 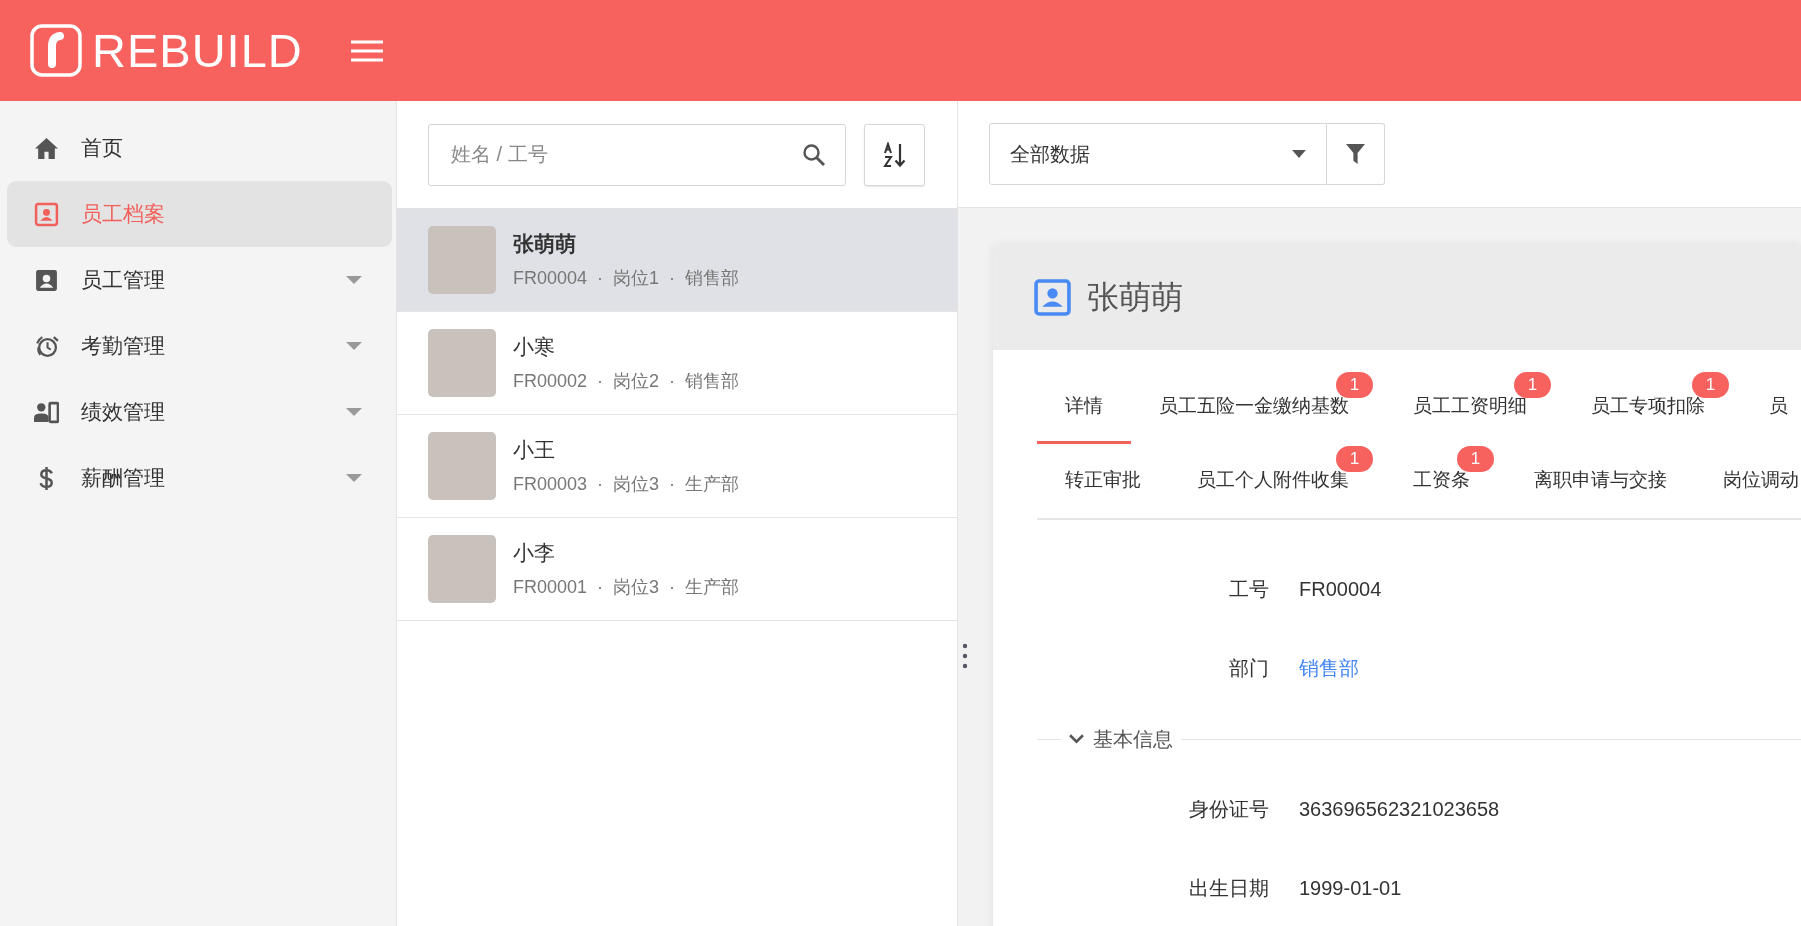 What do you see at coordinates (626, 484) in the screenshot?
I see `employee-meta: FR00003 · 岗位3 · 生产部` at bounding box center [626, 484].